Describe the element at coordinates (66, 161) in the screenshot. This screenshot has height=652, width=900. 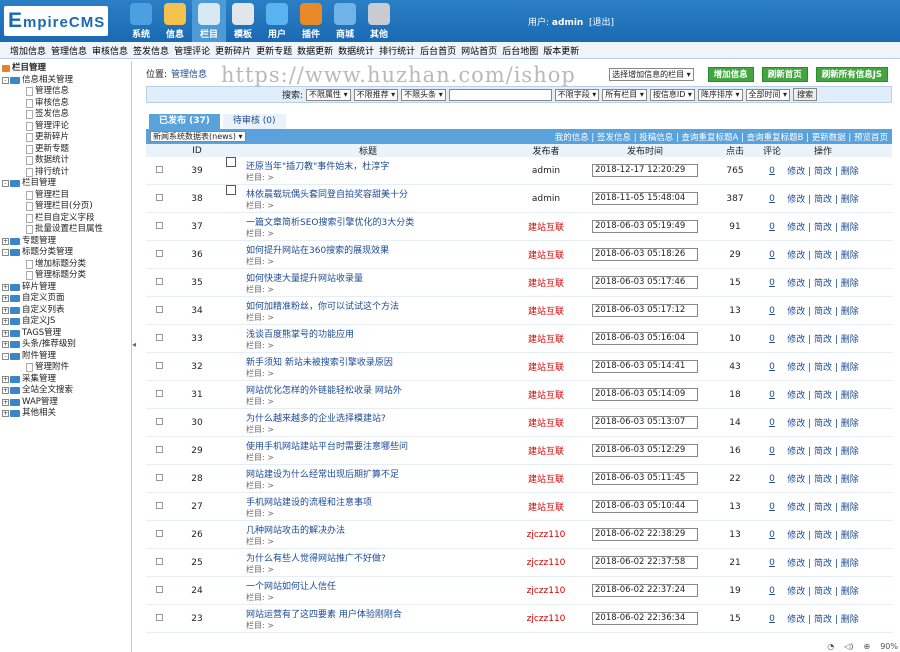
I see `tree-item: 数据统计` at that location.